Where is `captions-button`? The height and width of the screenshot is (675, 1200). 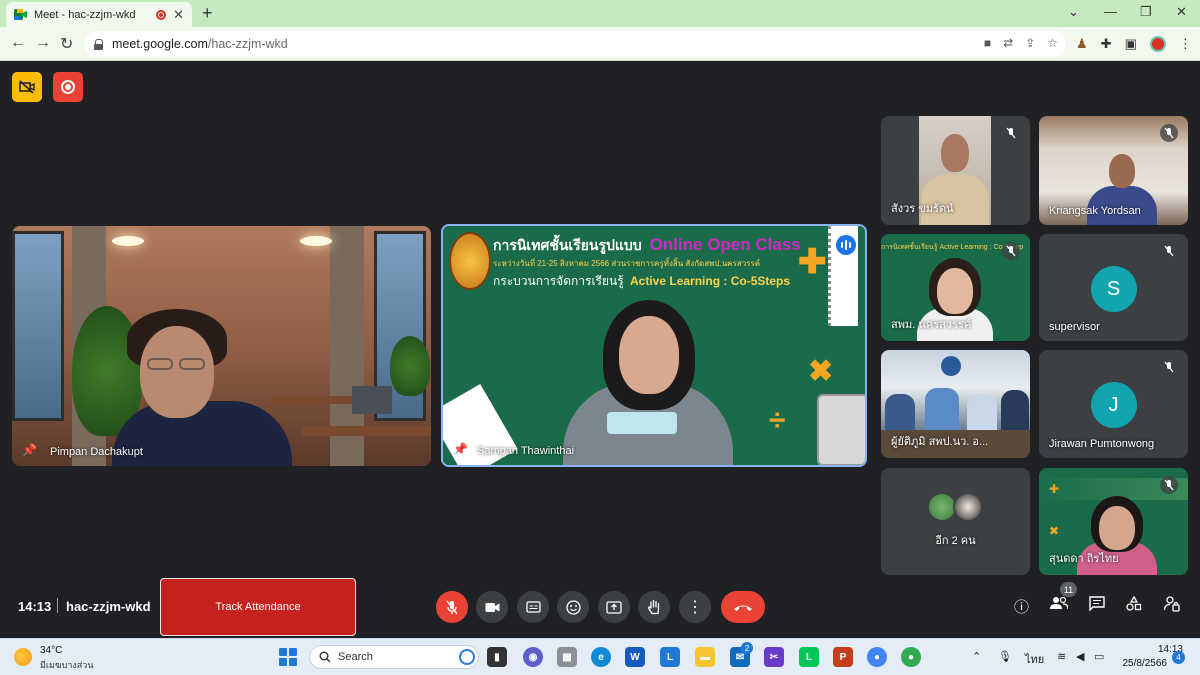 captions-button is located at coordinates (533, 607).